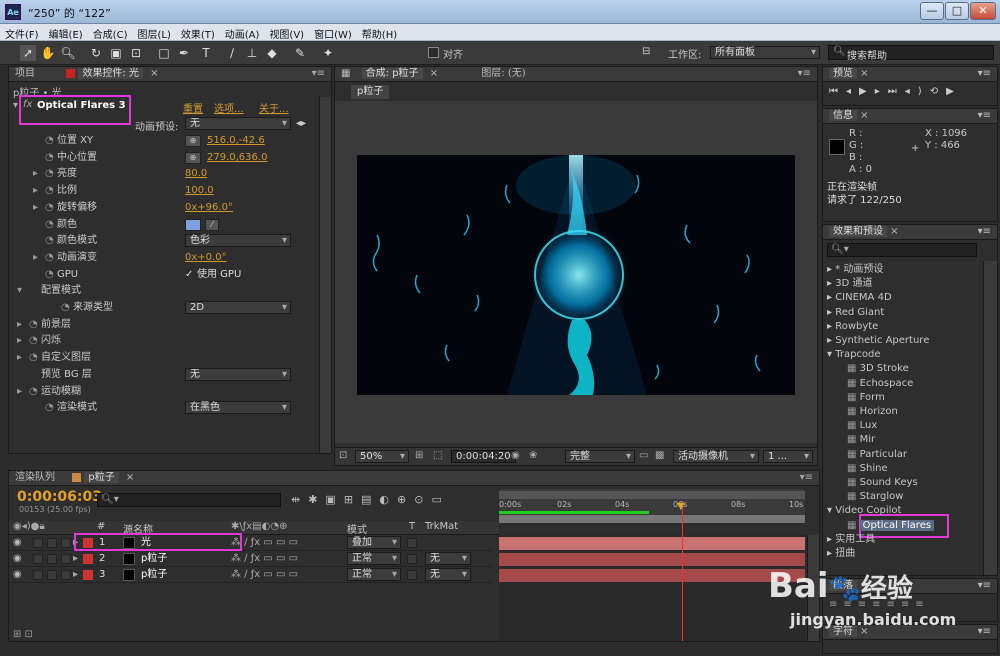 This screenshot has height=656, width=1000. Describe the element at coordinates (343, 455) in the screenshot. I see `always-preview-icon: ⊡` at that location.